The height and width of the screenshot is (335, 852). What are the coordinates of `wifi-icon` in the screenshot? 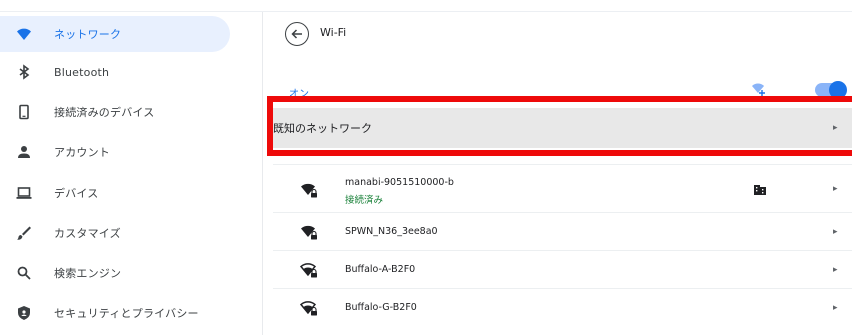 It's located at (24, 34).